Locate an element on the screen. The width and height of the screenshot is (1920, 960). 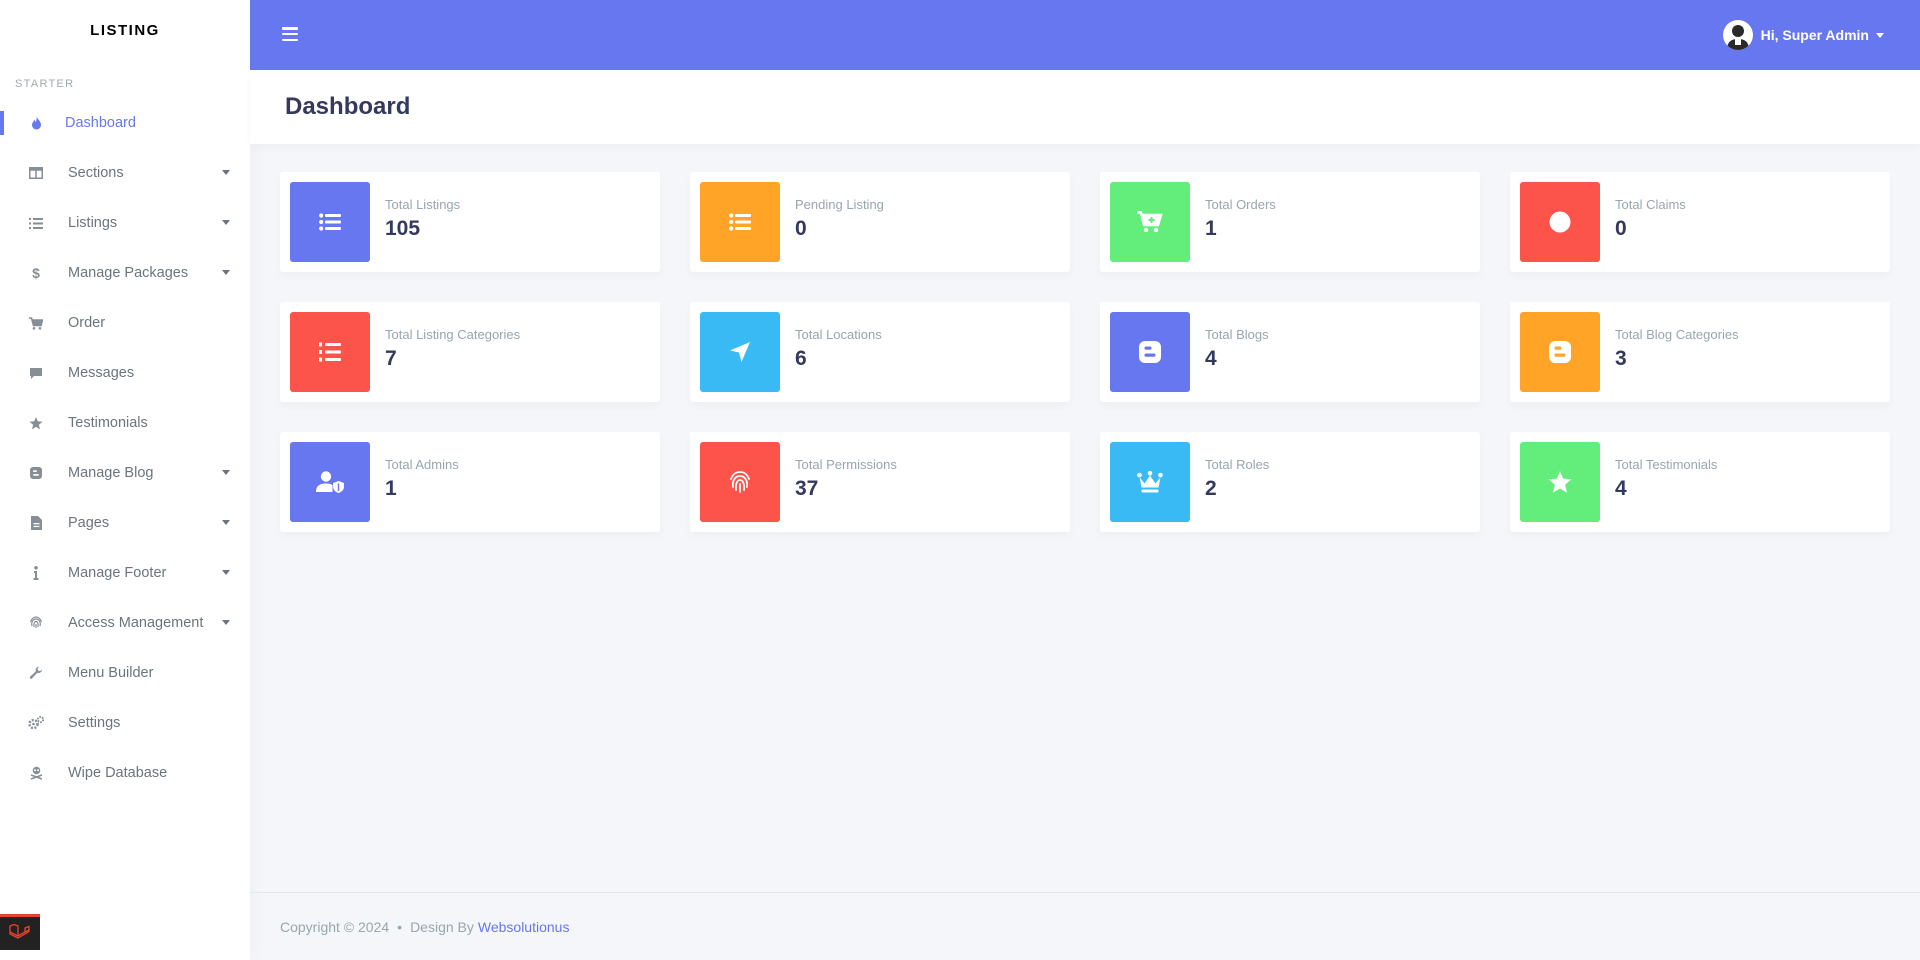
file-icon is located at coordinates (36, 523).